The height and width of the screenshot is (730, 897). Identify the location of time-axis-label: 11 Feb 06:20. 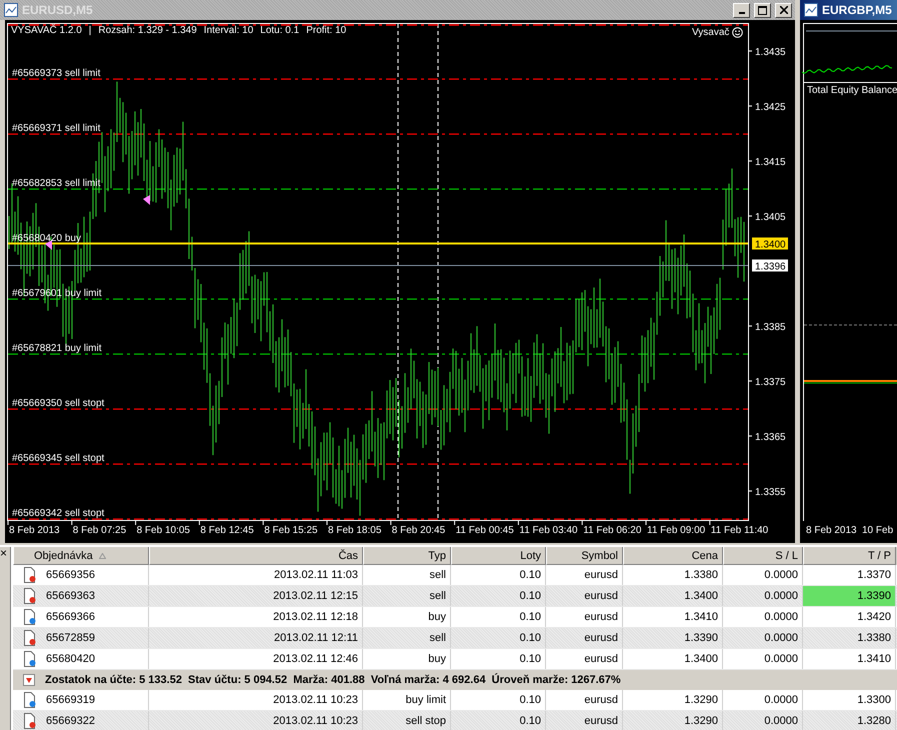
(612, 530).